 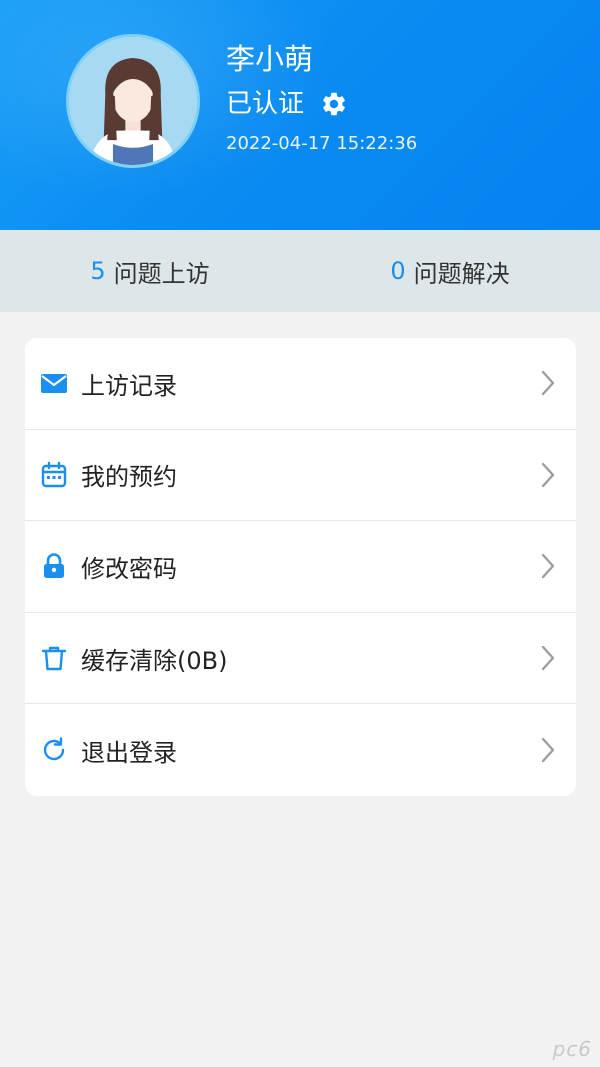 What do you see at coordinates (154, 660) in the screenshot?
I see `menu-item-label: 缓存清除(0B)` at bounding box center [154, 660].